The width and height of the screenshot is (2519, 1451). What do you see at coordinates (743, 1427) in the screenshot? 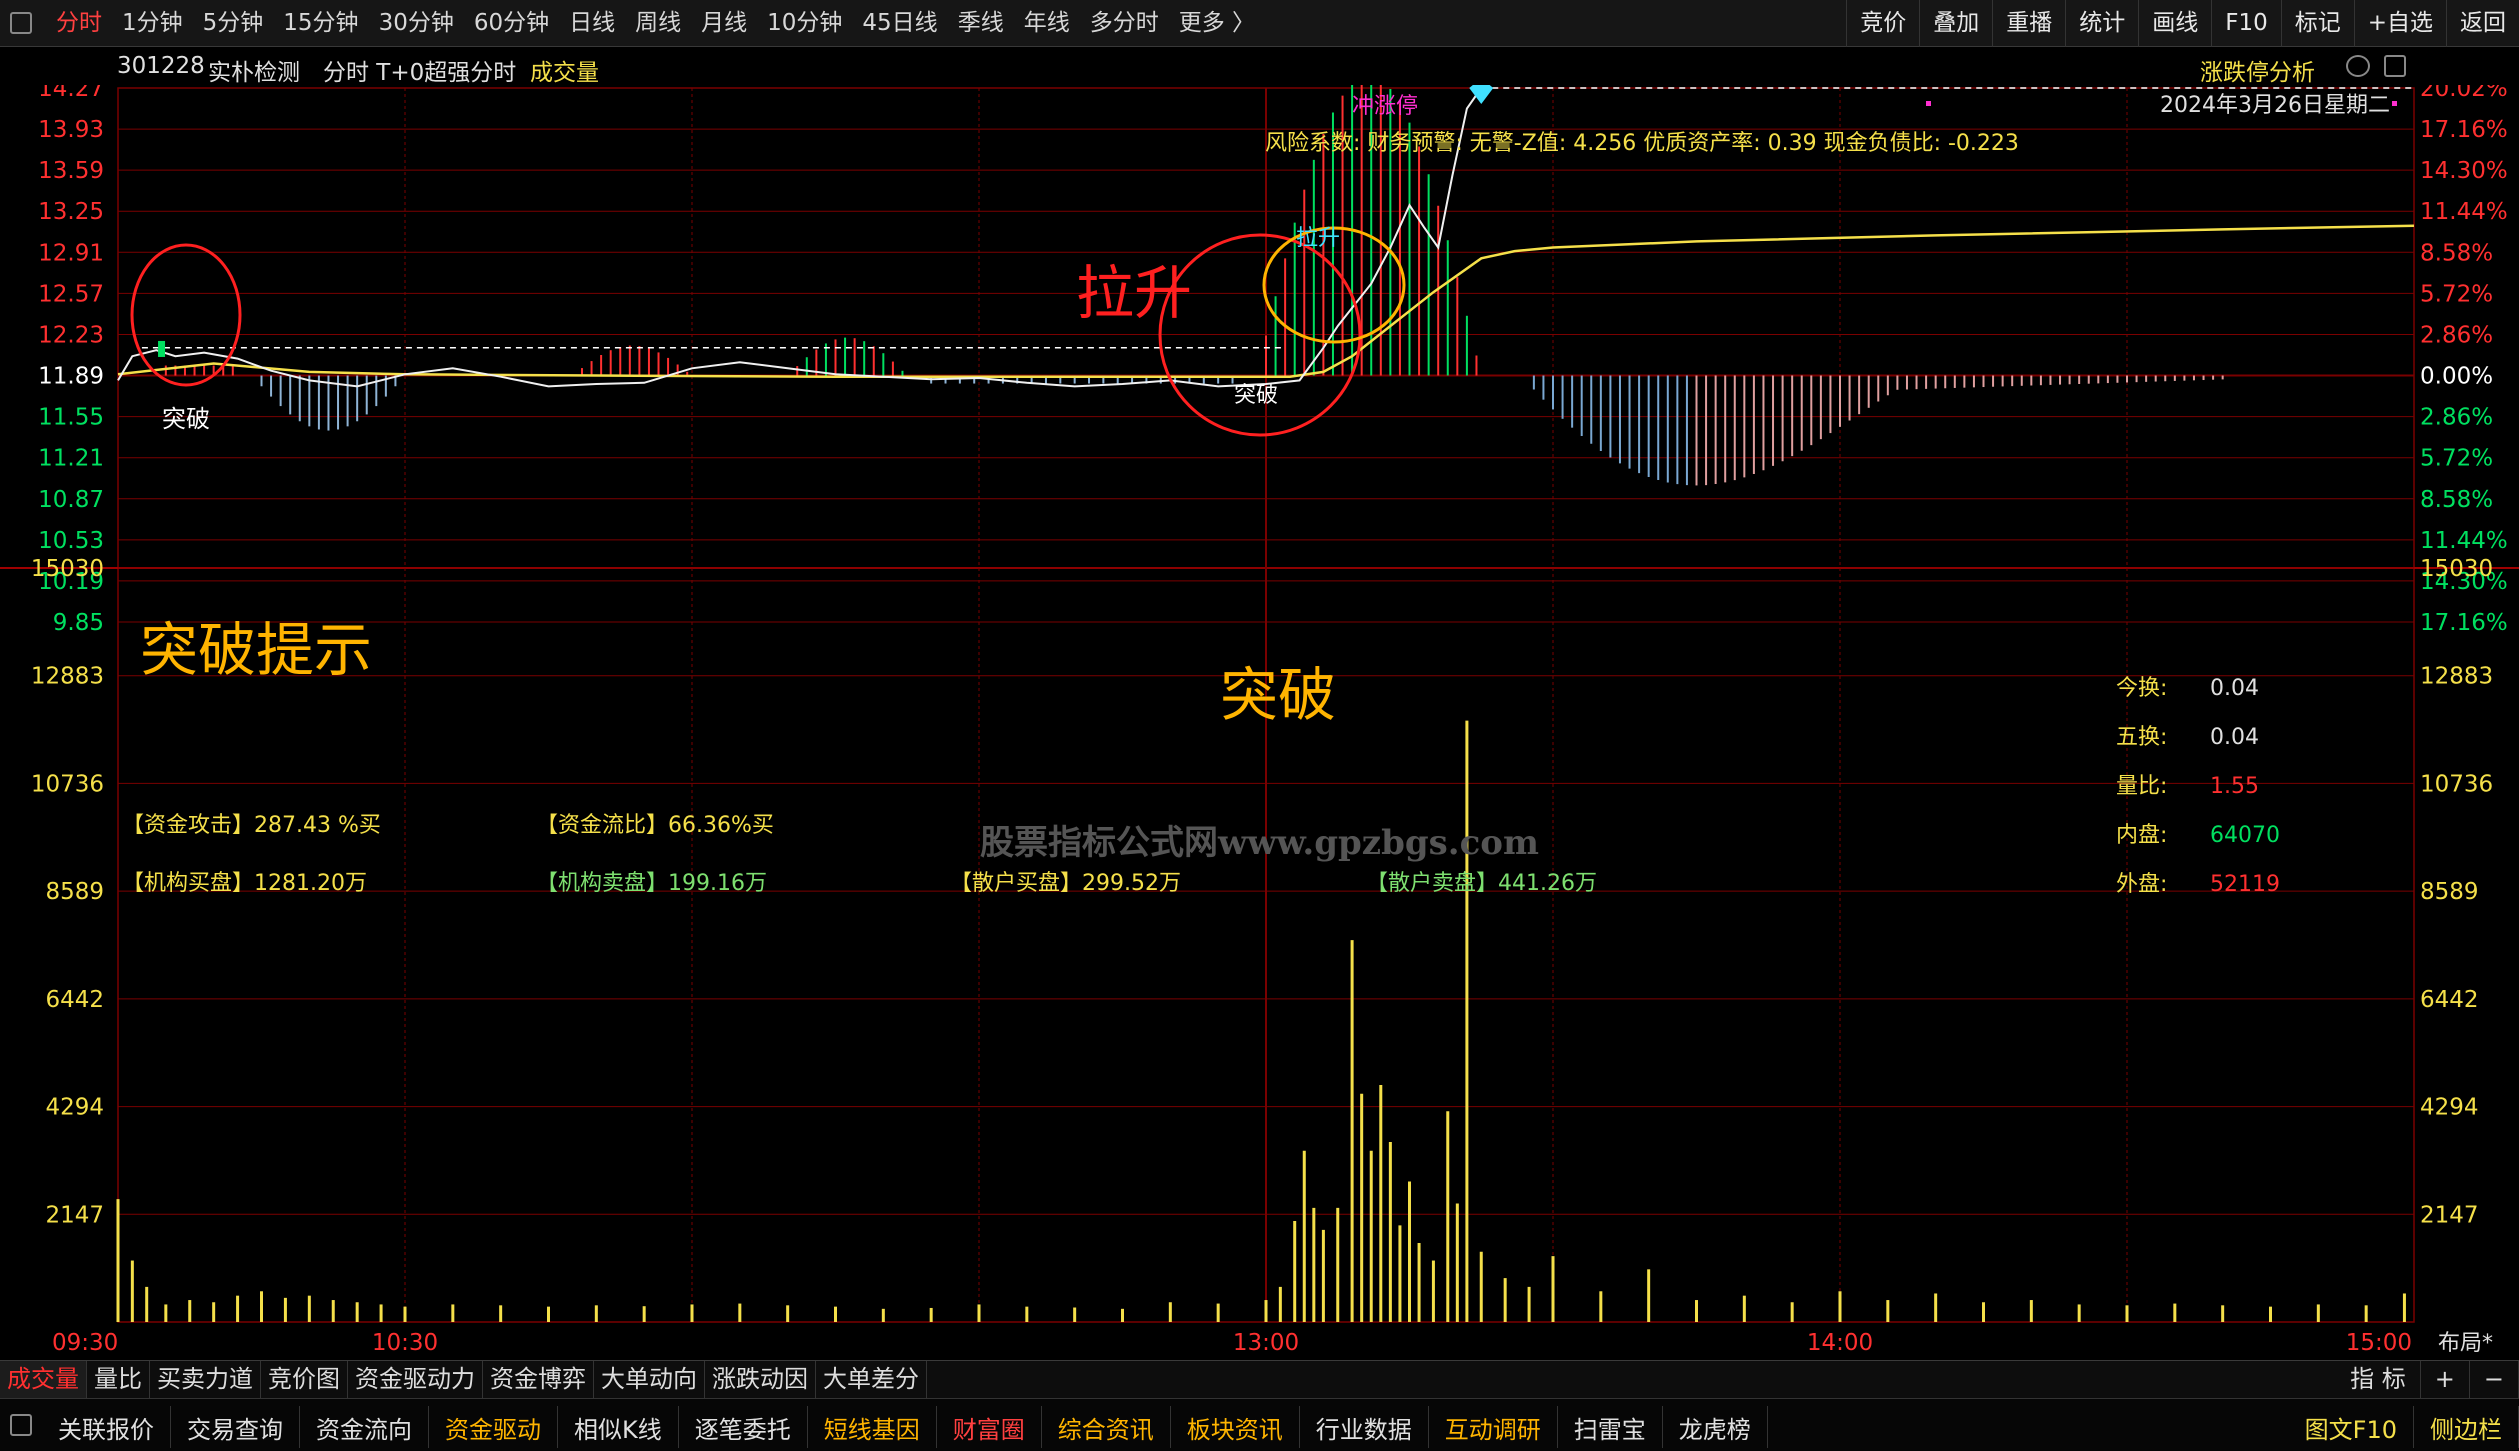
I see `function-tab-5: 逐笔委托` at bounding box center [743, 1427].